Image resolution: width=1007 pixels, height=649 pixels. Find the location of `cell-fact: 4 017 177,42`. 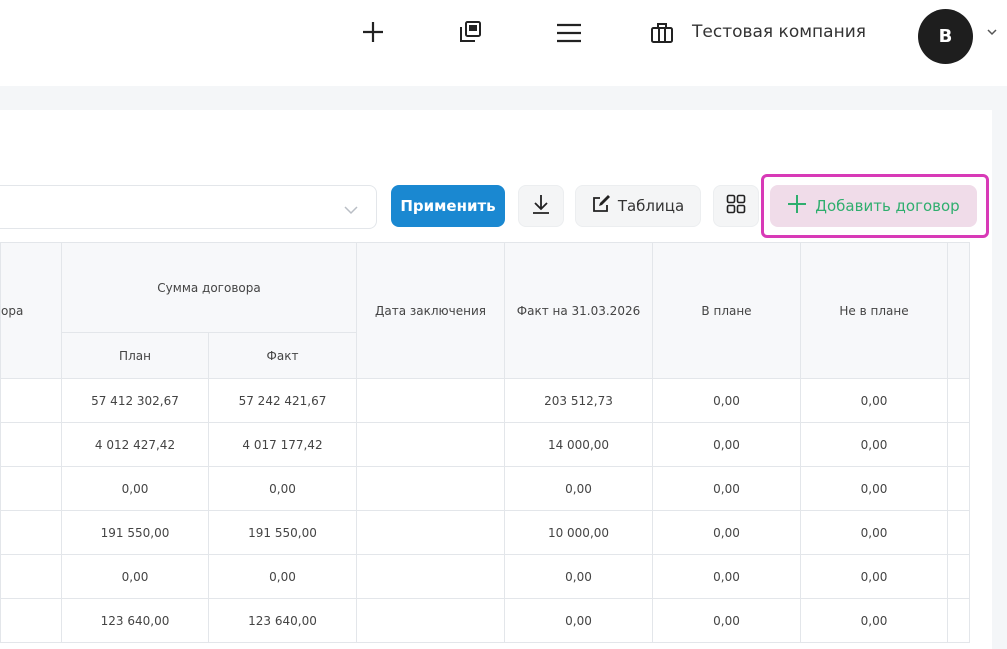

cell-fact: 4 017 177,42 is located at coordinates (282, 444).